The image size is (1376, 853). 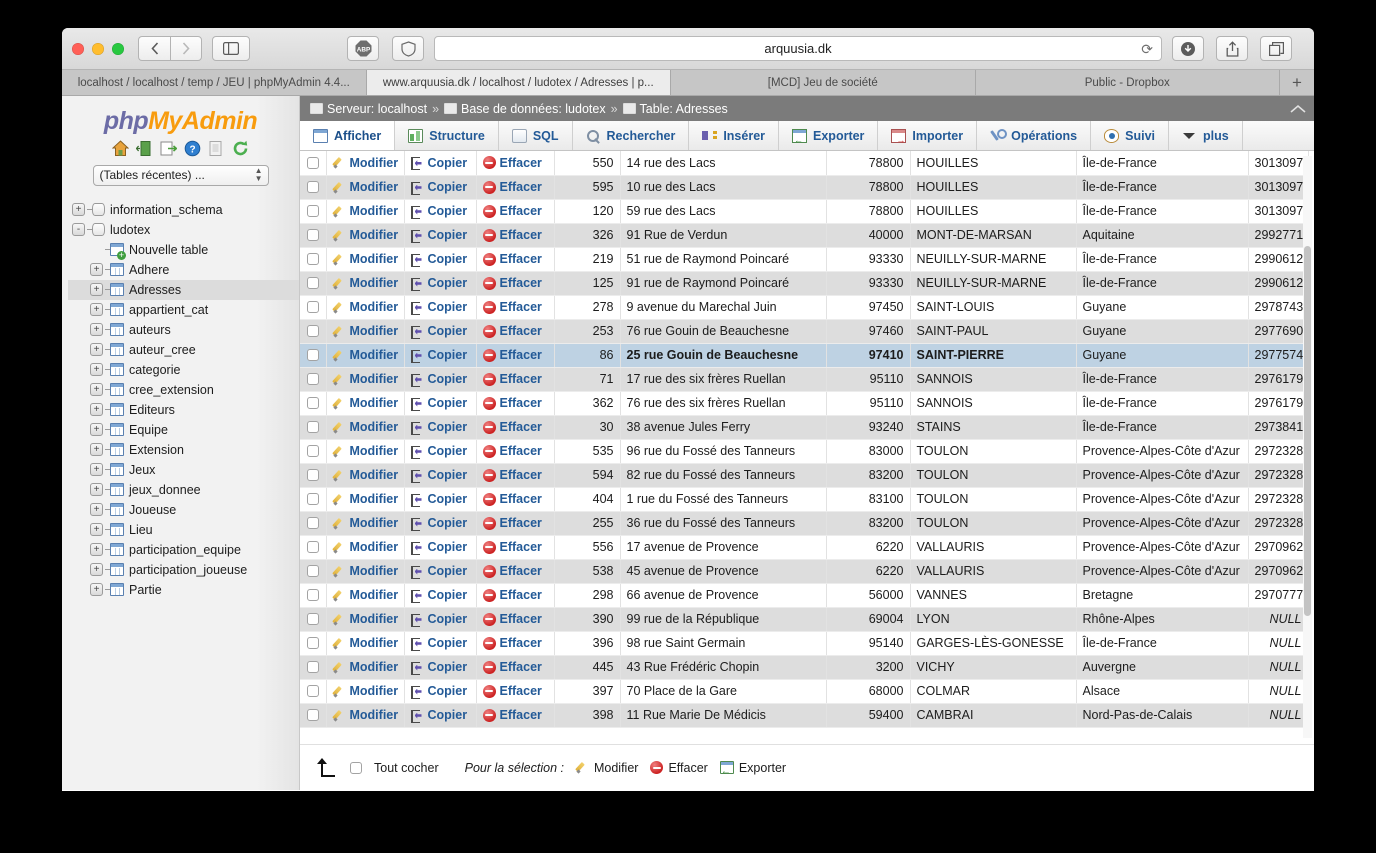 What do you see at coordinates (684, 109) in the screenshot?
I see `breadcrumb-table: Table: Adresses` at bounding box center [684, 109].